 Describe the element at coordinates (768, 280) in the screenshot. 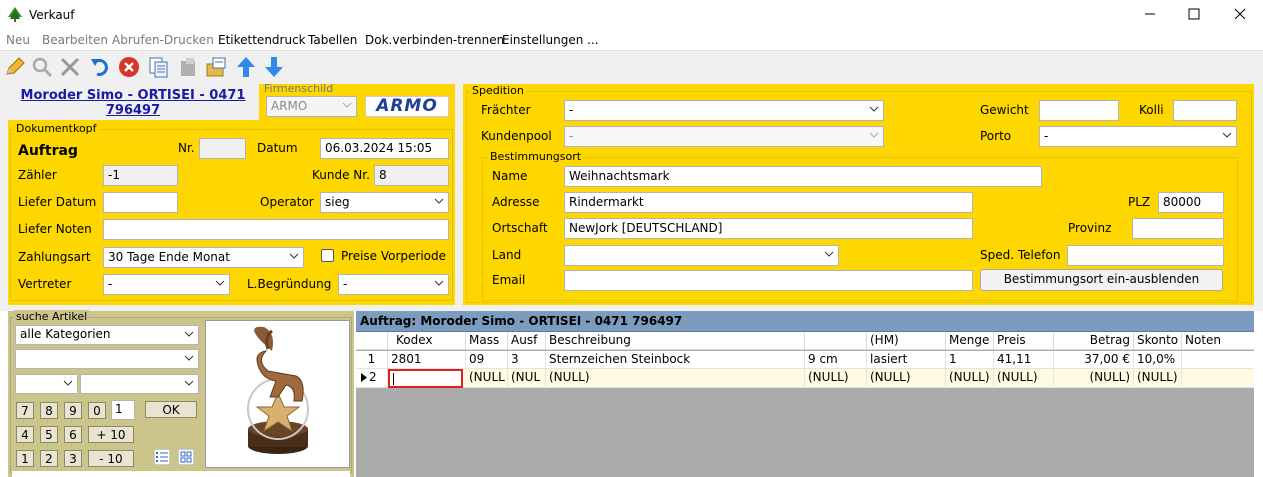

I see `email-field` at that location.